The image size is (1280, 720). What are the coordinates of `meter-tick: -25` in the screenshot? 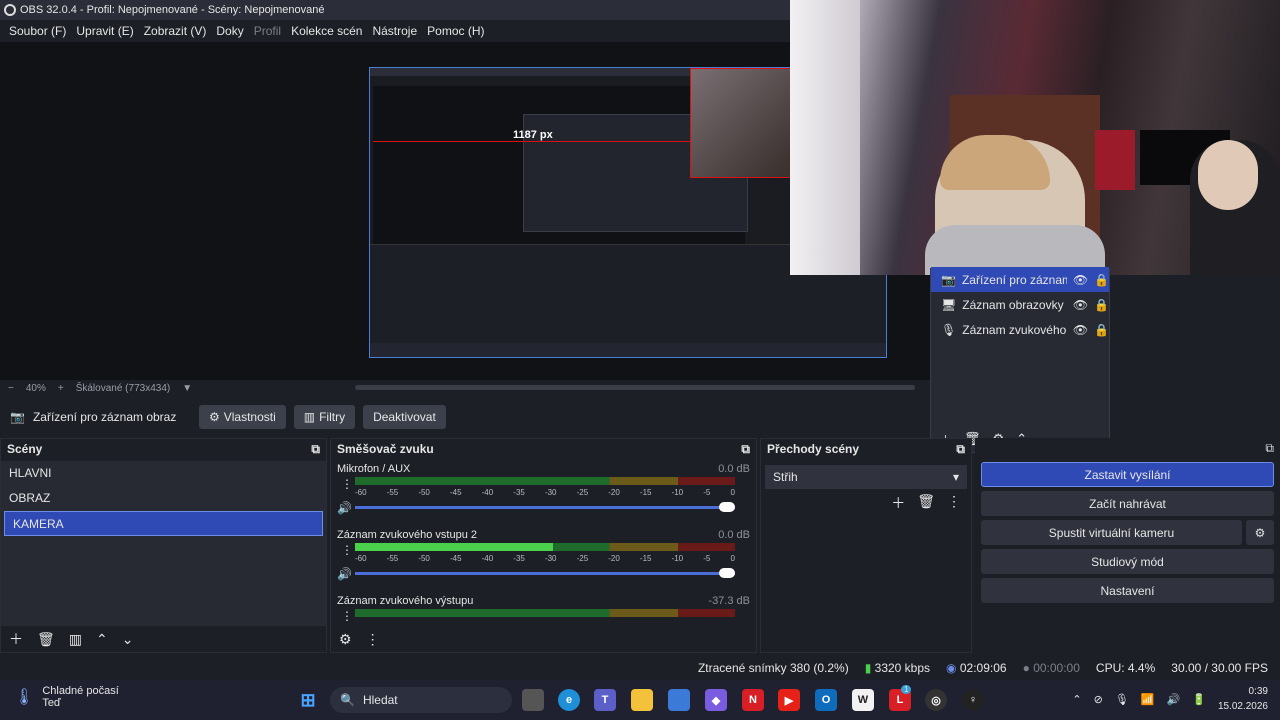 It's located at (582, 558).